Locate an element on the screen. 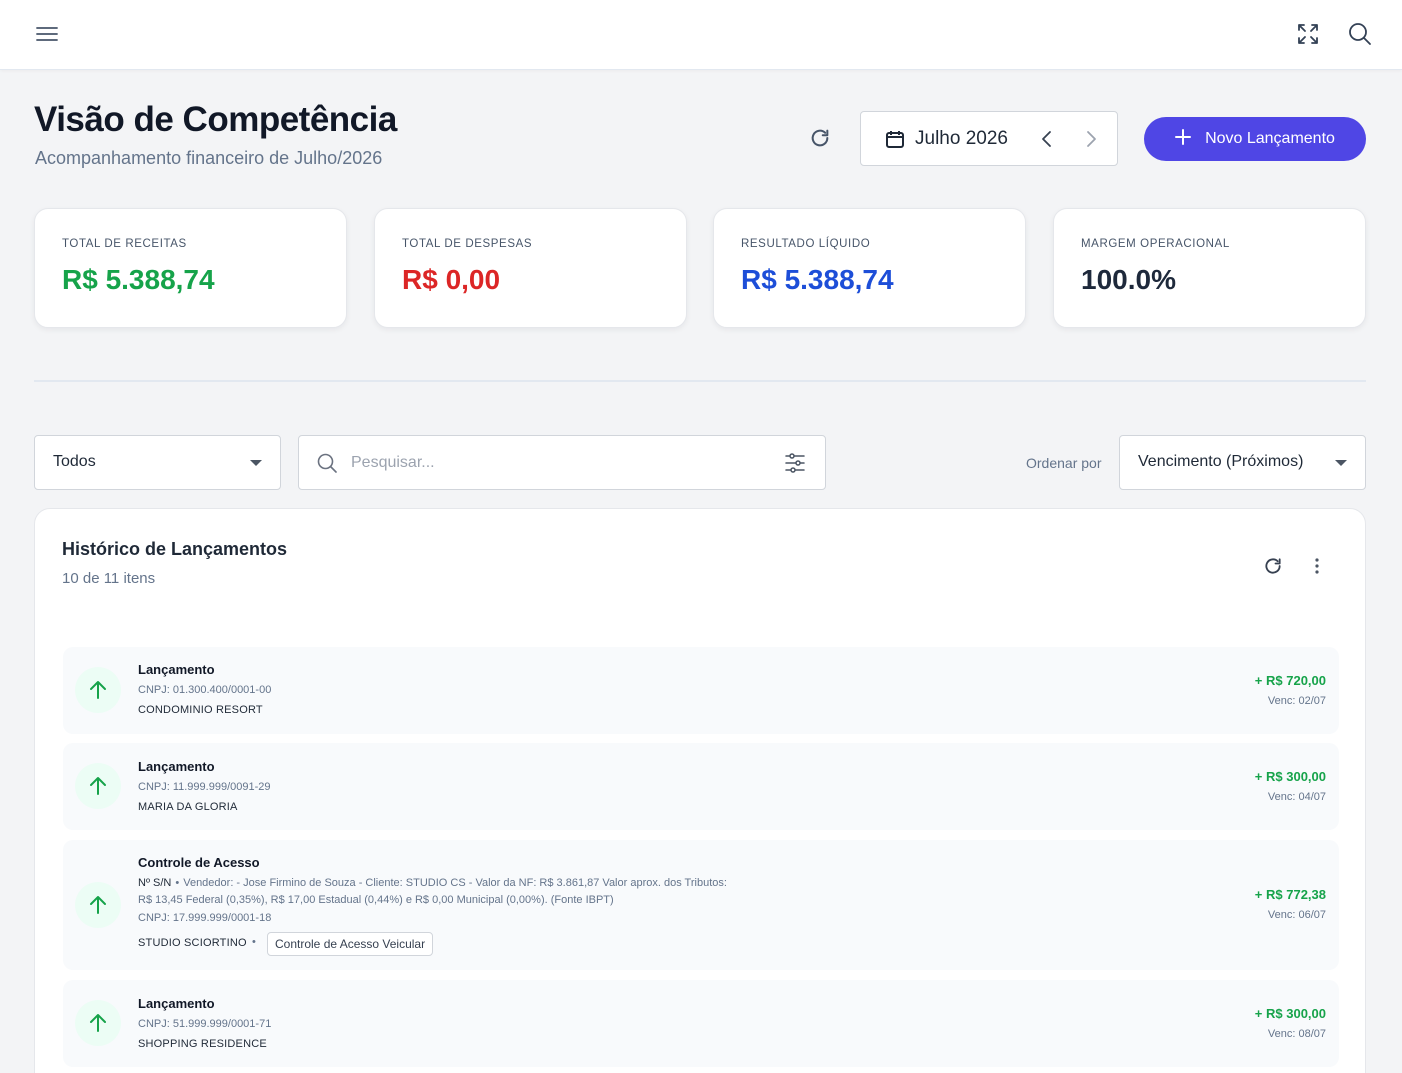 The image size is (1402, 1073). item-party: MARIA DA GLORIA is located at coordinates (188, 807).